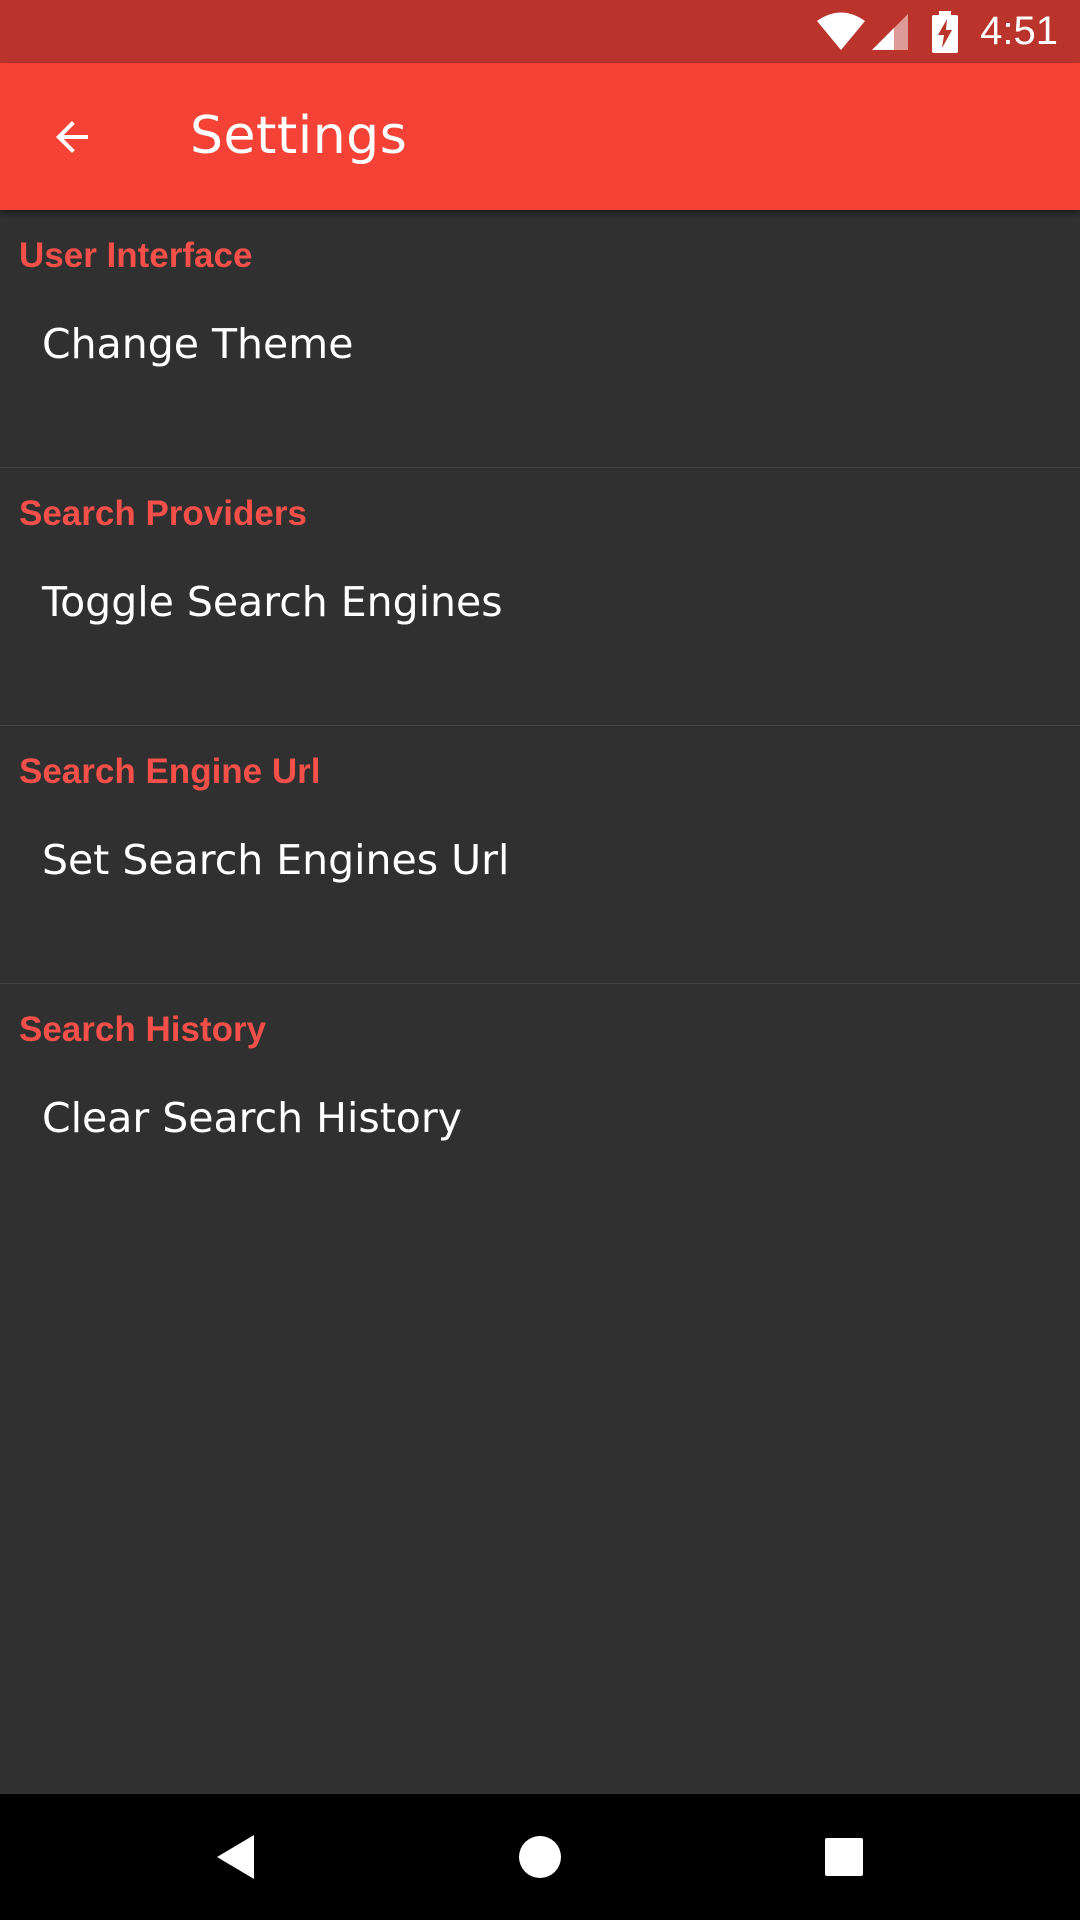  What do you see at coordinates (136, 255) in the screenshot?
I see `section-header: User Interface` at bounding box center [136, 255].